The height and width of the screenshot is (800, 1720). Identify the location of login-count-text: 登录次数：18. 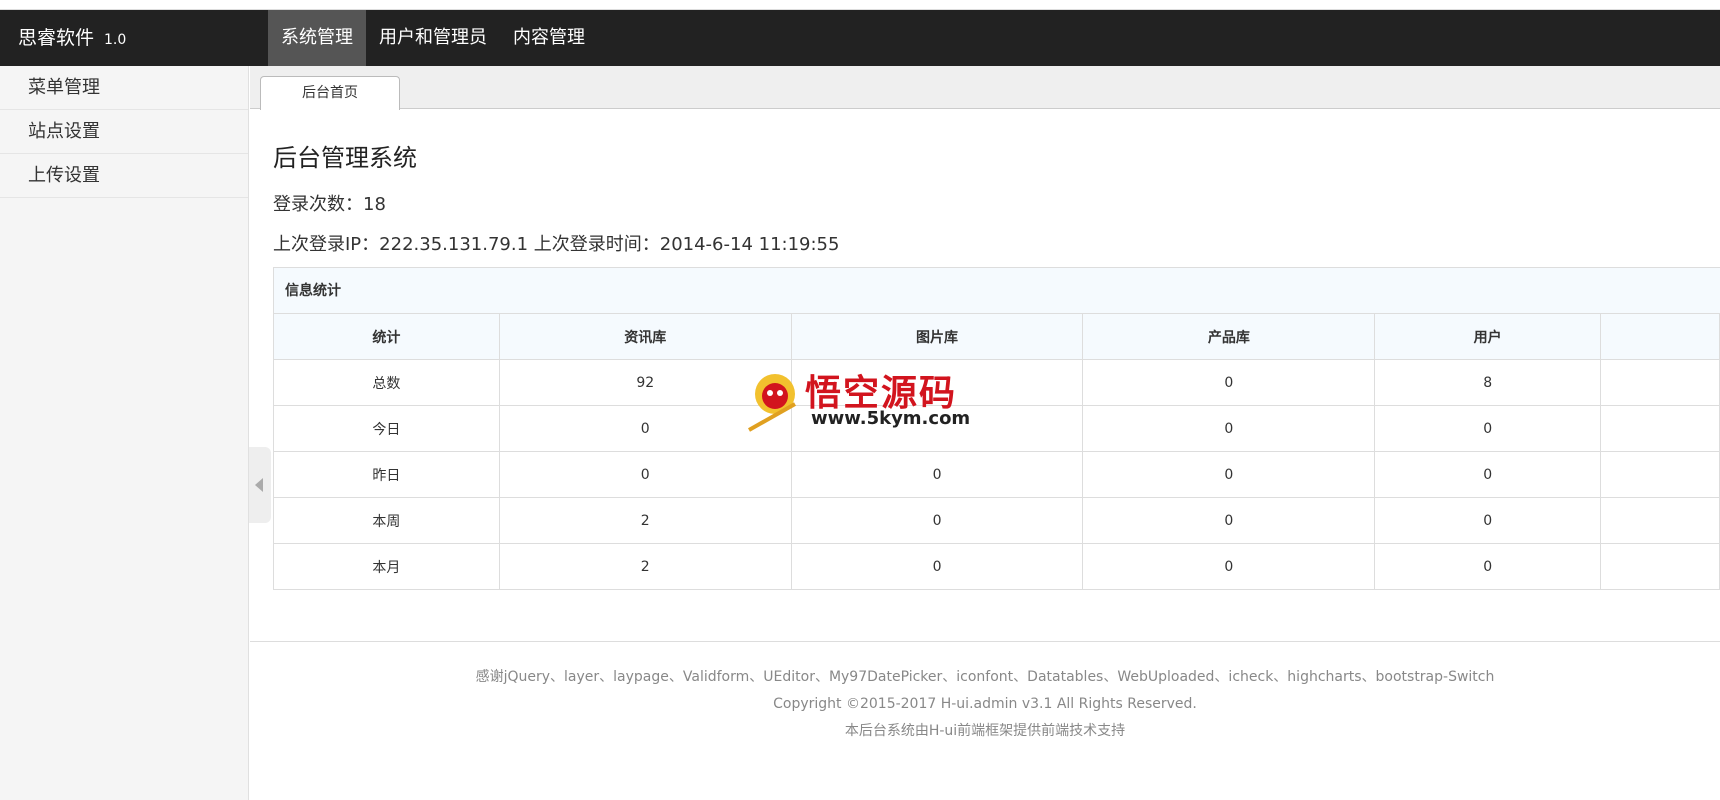
(329, 204).